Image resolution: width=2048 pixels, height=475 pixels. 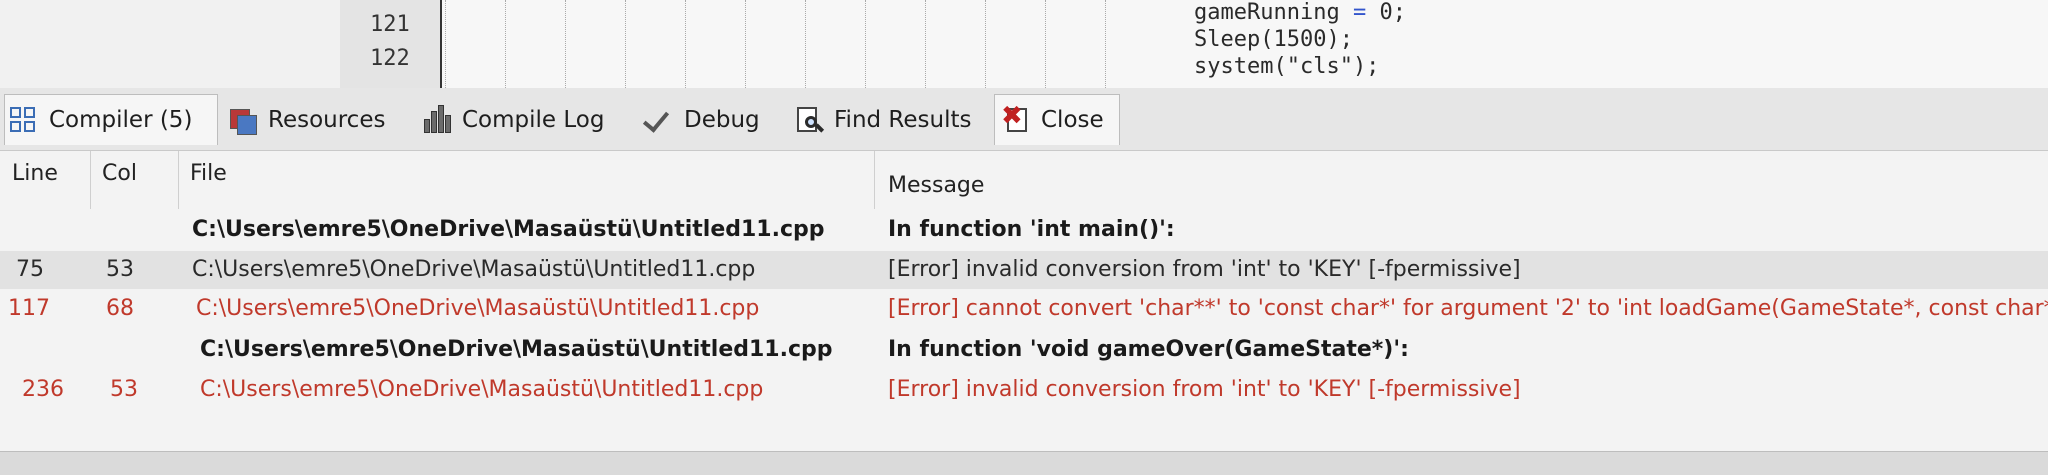 What do you see at coordinates (809, 120) in the screenshot?
I see `find-icon` at bounding box center [809, 120].